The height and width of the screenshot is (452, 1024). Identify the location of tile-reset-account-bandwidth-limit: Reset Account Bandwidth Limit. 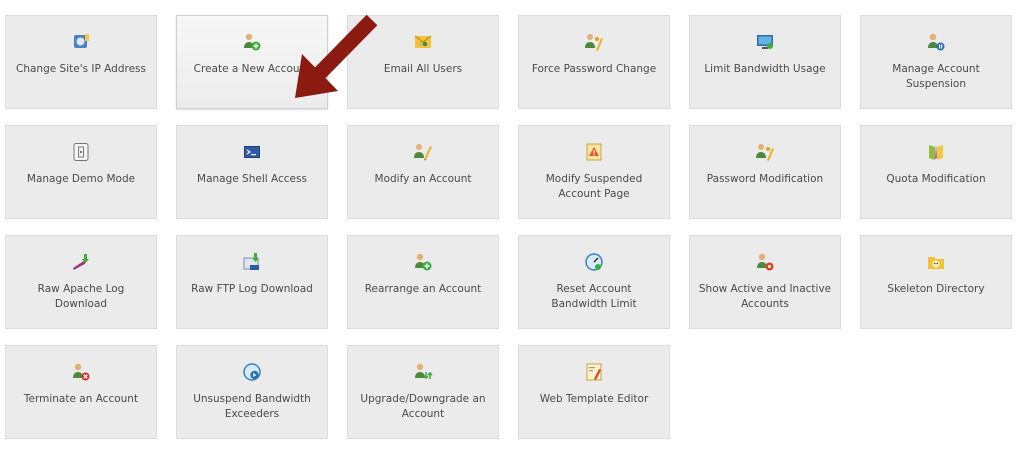
(594, 282).